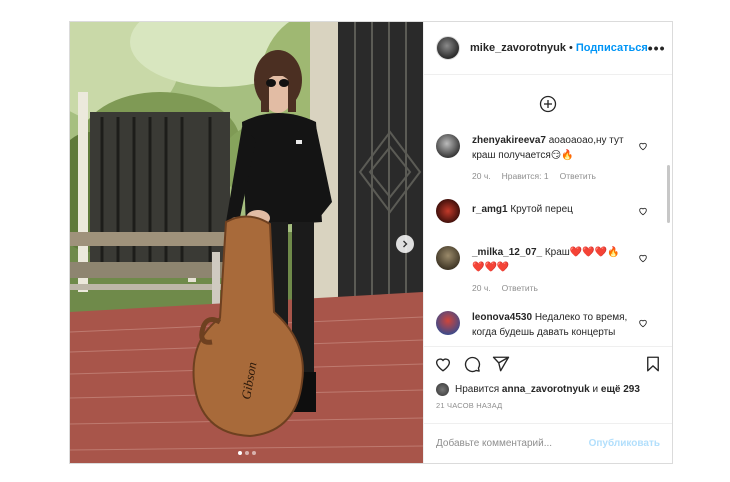 The height and width of the screenshot is (482, 730). Describe the element at coordinates (548, 104) in the screenshot. I see `plus-circle-icon` at that location.